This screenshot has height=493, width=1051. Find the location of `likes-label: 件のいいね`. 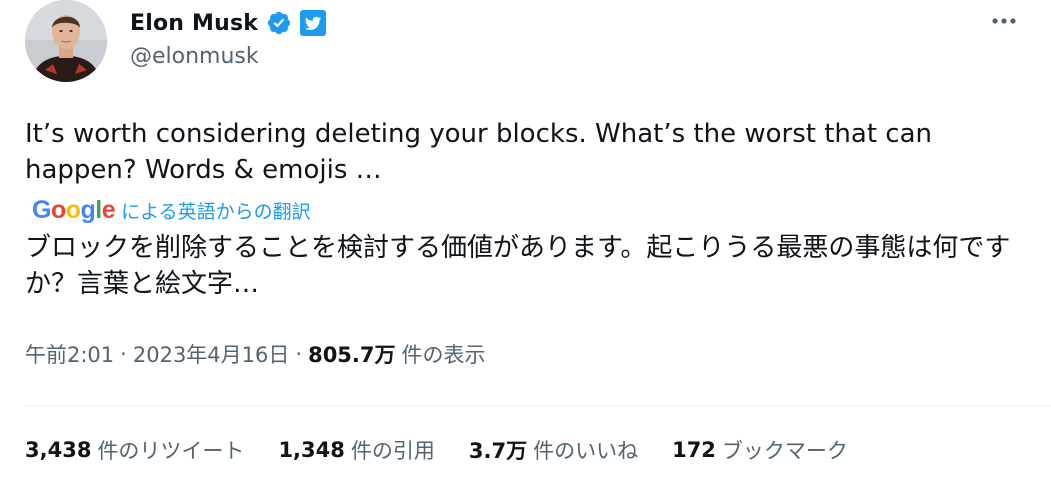

likes-label: 件のいいね is located at coordinates (586, 451).